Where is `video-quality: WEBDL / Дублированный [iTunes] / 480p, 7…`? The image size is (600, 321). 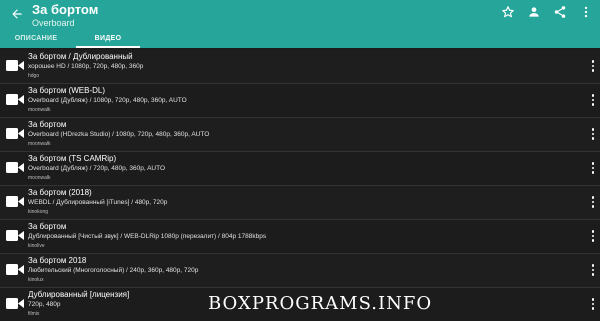 video-quality: WEBDL / Дублированный [iTunes] / 480p, 7… is located at coordinates (98, 202).